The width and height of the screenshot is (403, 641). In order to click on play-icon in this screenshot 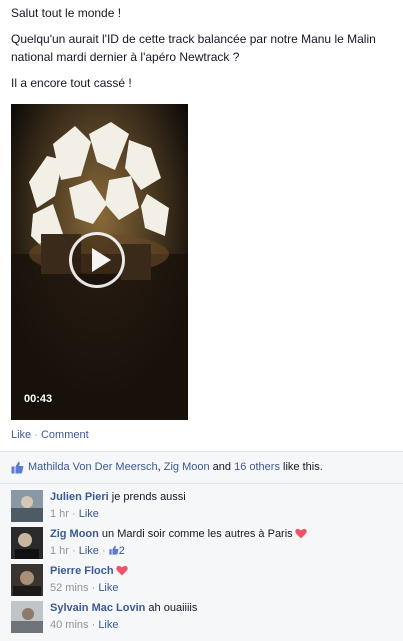, I will do `click(97, 260)`.